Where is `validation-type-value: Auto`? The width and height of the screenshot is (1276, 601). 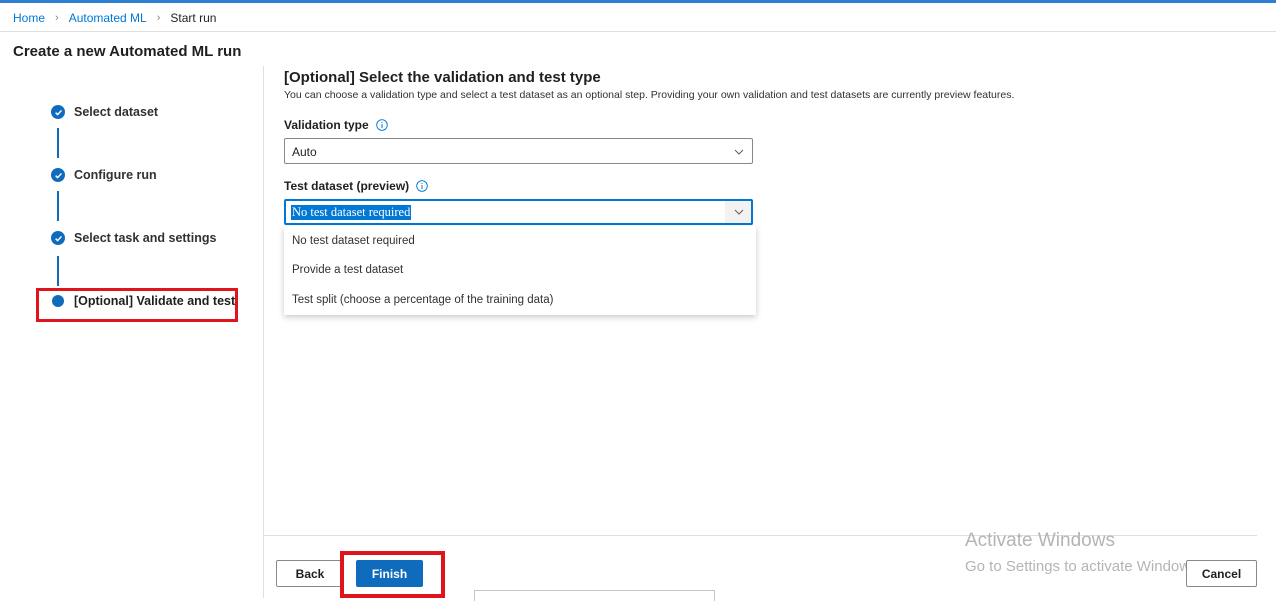 validation-type-value: Auto is located at coordinates (304, 152).